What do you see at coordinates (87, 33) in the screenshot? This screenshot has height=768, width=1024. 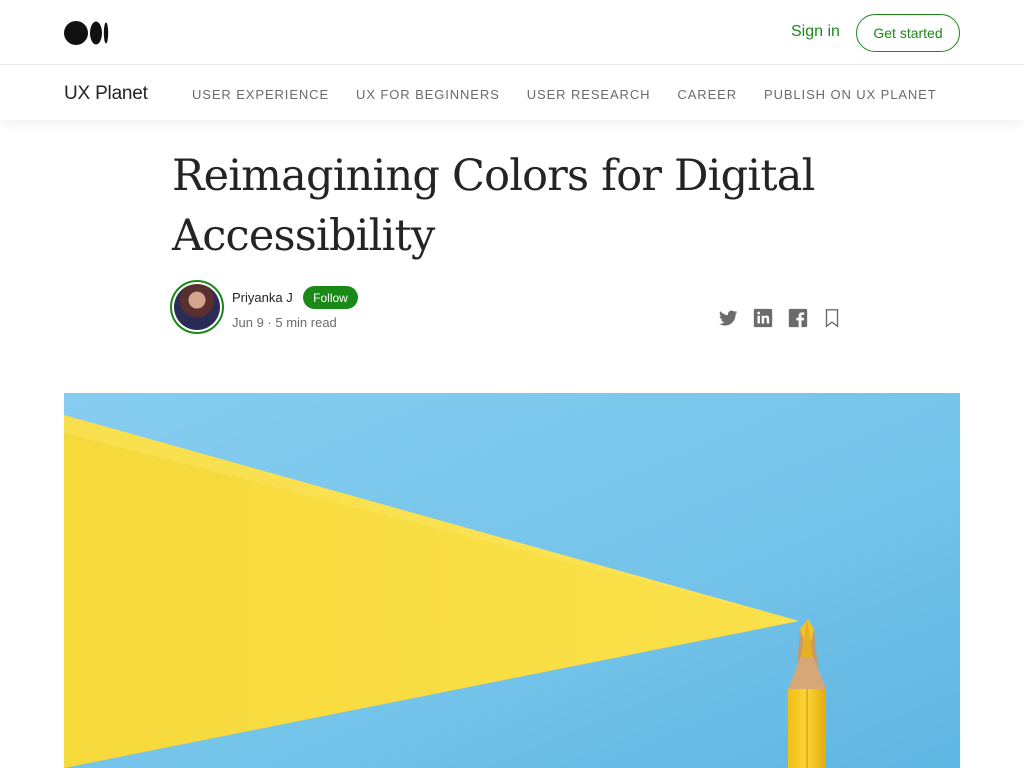 I see `medium-logo-icon` at bounding box center [87, 33].